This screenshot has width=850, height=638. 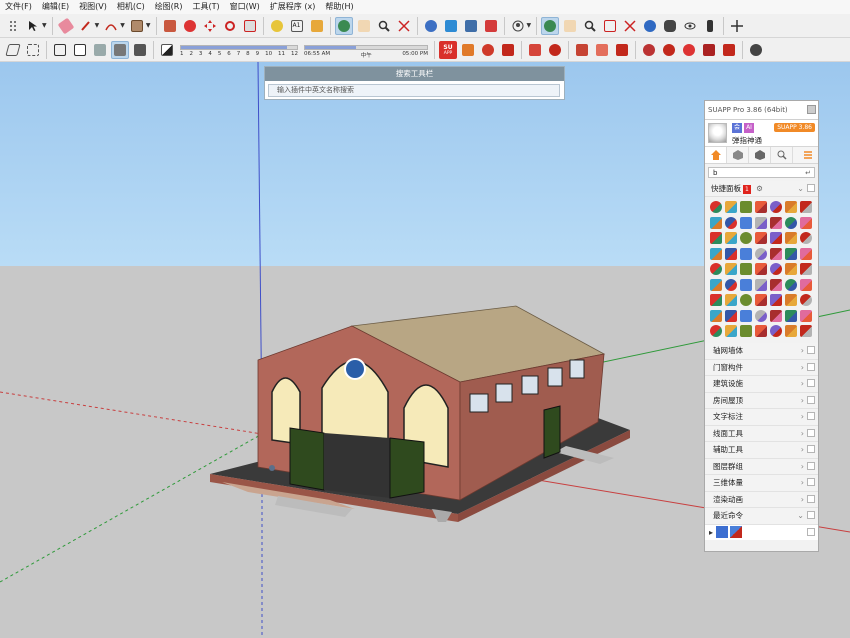 I want to click on 3d-warehouse-icon, so click(x=431, y=26).